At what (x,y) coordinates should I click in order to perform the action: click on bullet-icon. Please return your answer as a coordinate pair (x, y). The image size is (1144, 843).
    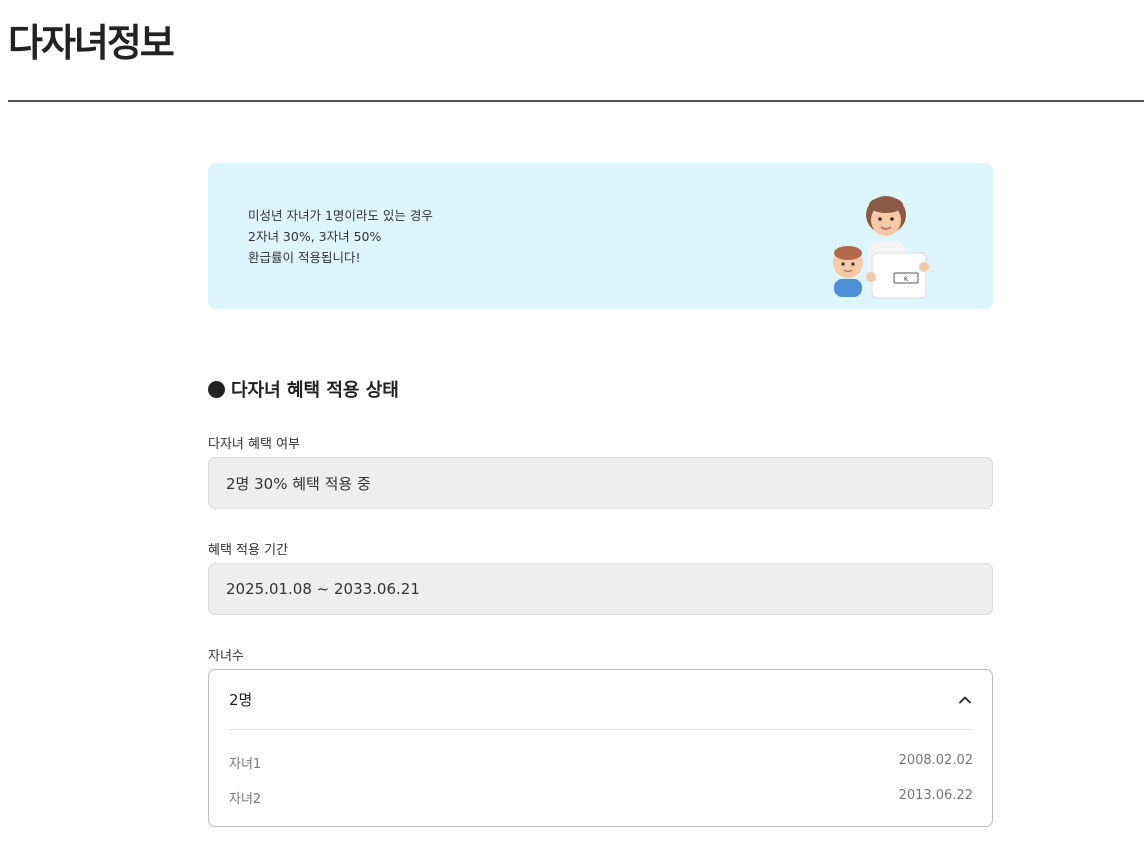
    Looking at the image, I should click on (216, 389).